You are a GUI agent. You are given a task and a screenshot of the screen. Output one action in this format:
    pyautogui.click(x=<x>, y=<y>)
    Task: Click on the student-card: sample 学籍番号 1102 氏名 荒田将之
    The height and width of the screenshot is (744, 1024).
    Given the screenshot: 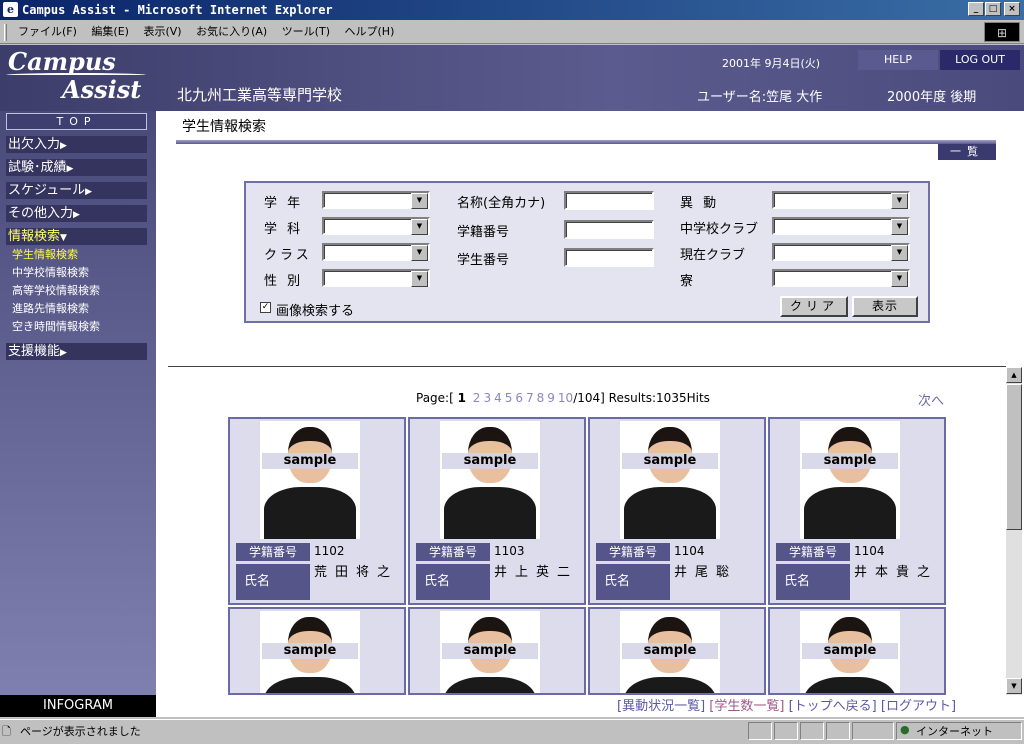 What is the action you would take?
    pyautogui.click(x=317, y=511)
    